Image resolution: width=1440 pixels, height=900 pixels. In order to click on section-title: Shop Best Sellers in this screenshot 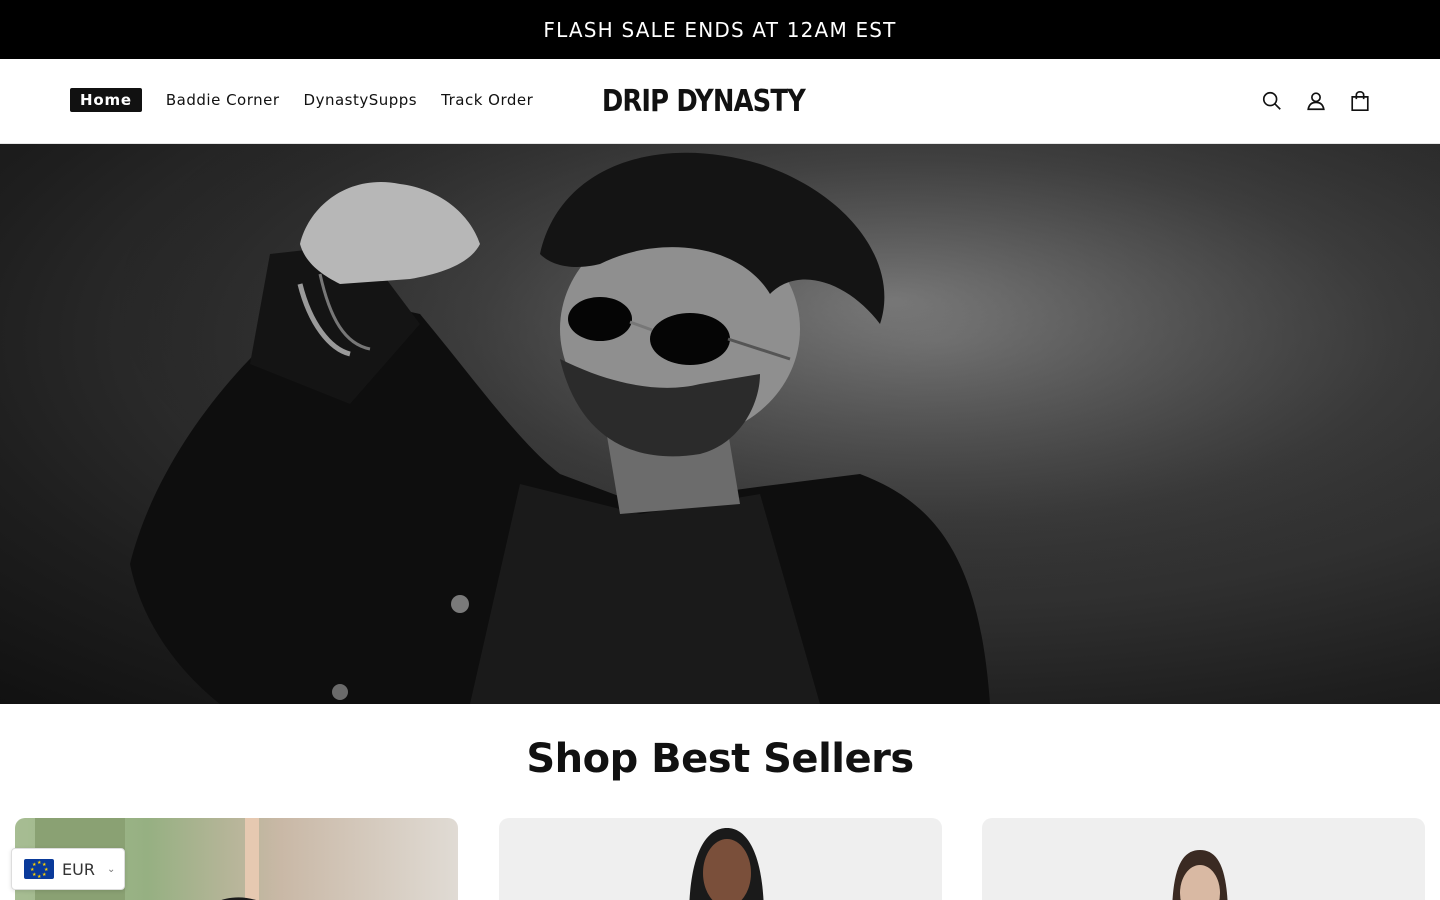, I will do `click(720, 759)`.